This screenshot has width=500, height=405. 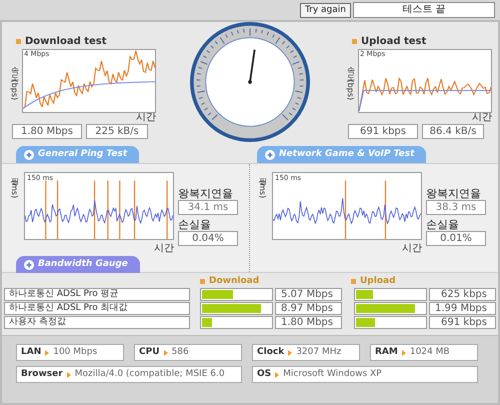 What do you see at coordinates (346, 154) in the screenshot?
I see `header-title: Network Game & VoIP Test` at bounding box center [346, 154].